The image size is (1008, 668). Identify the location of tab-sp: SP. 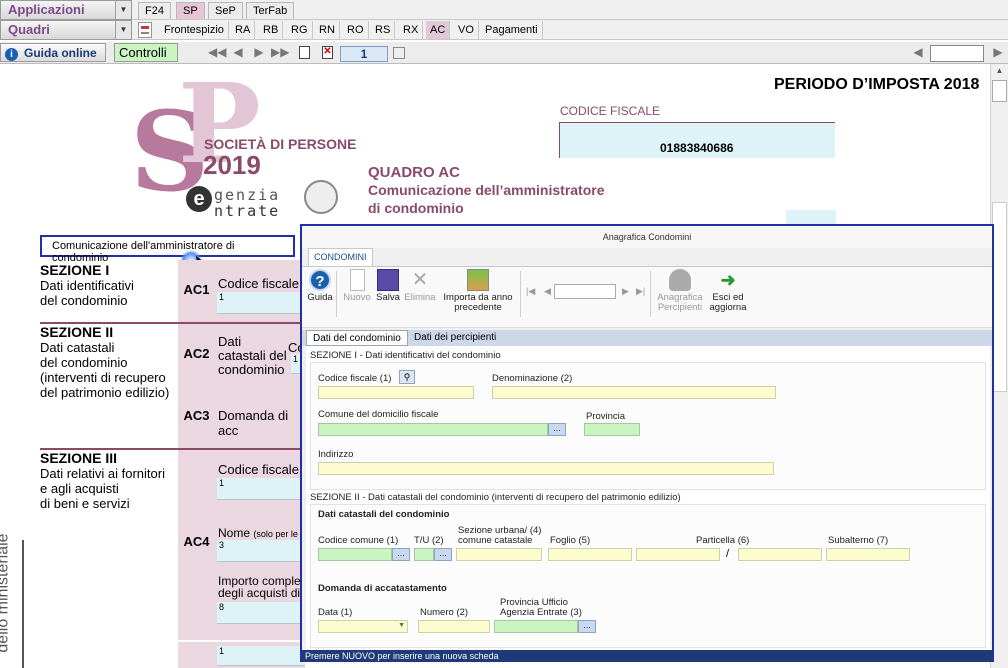
(190, 10).